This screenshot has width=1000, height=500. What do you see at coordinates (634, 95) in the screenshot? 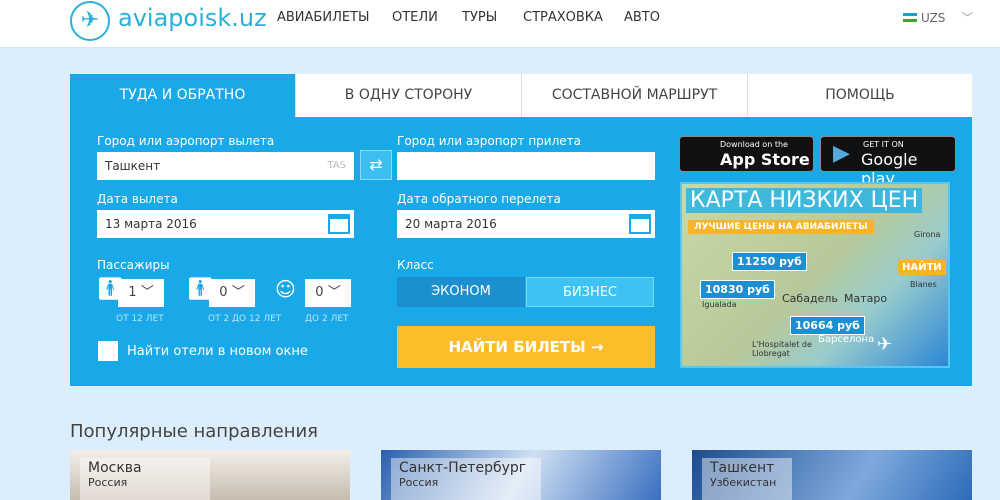
I see `tab-multi-route: СОСТАВНОЙ МАРШРУТ` at bounding box center [634, 95].